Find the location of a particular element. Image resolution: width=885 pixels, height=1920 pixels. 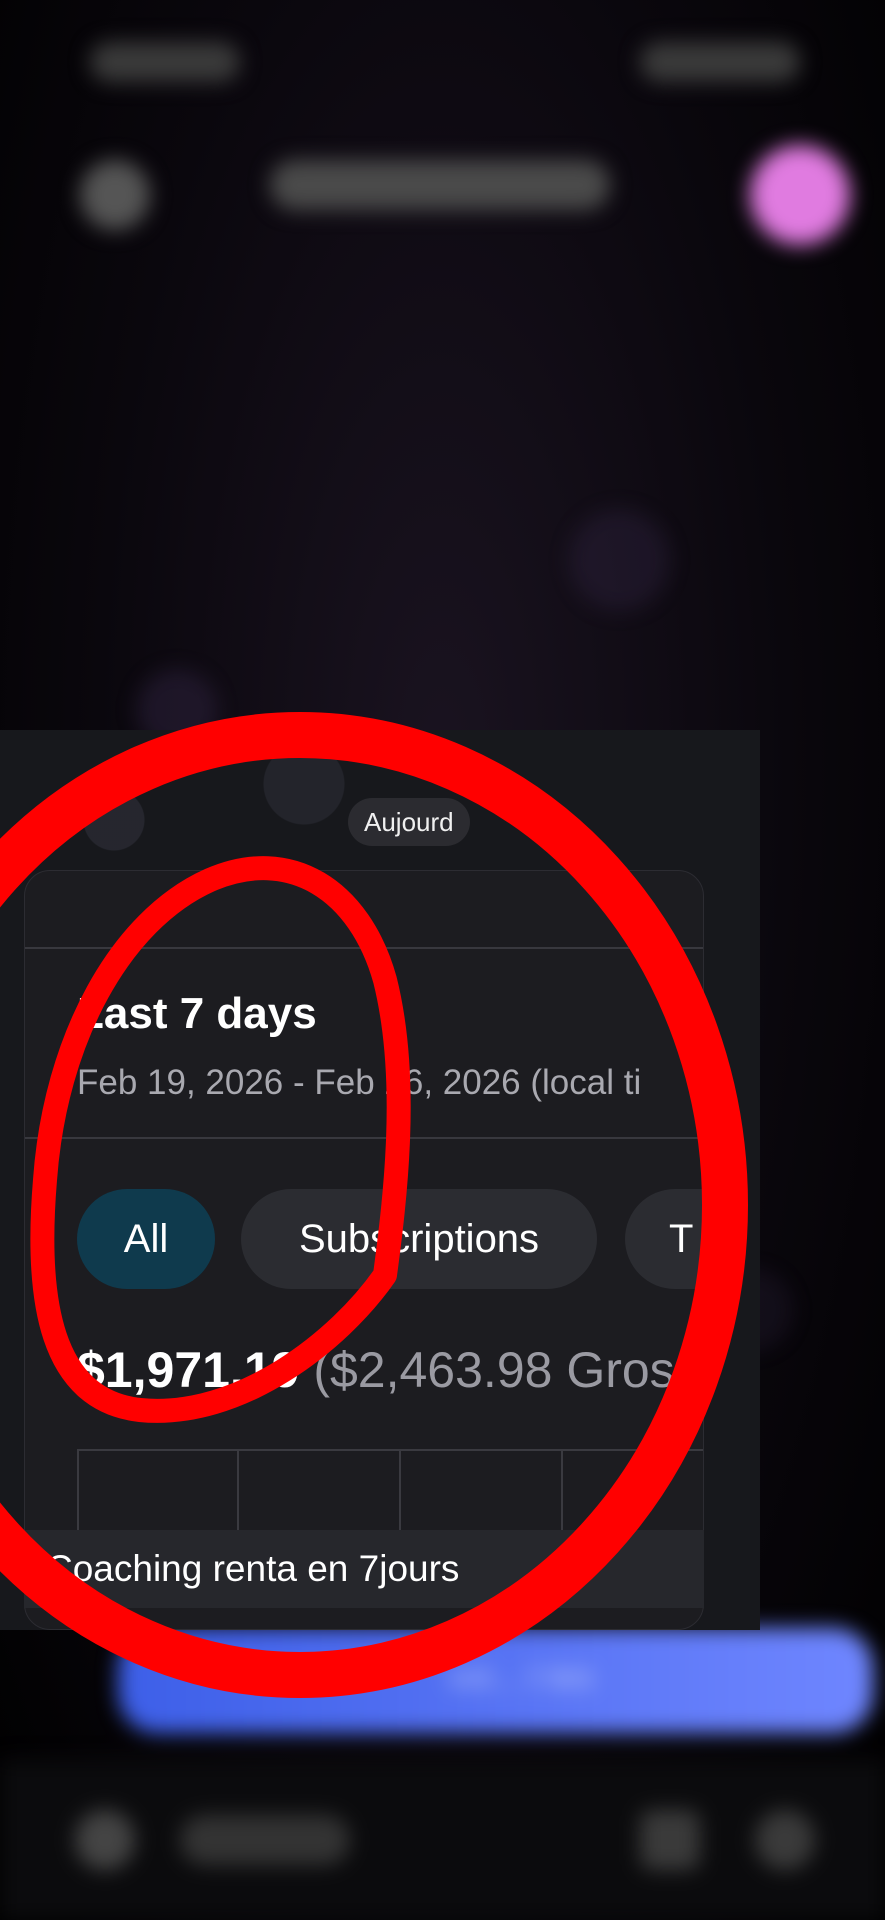

net-amount: $1,971.19 is located at coordinates (188, 1370).